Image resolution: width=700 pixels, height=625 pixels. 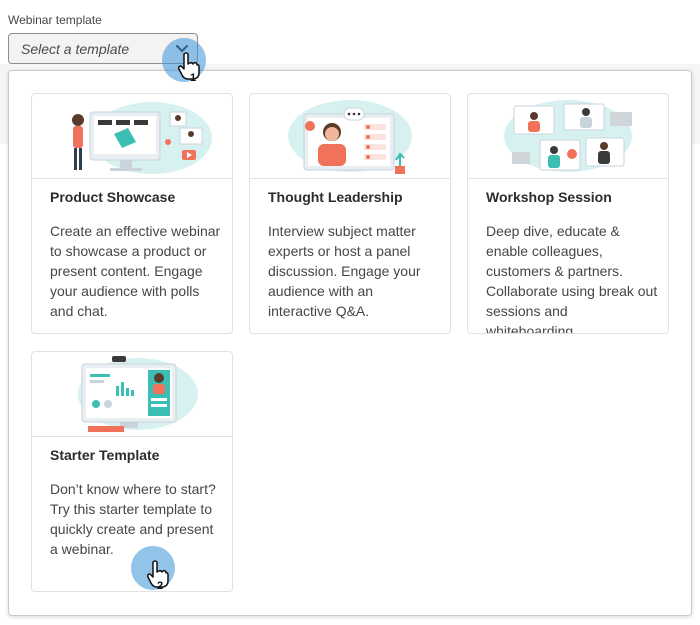 I want to click on webinar-template-label: Webinar template, so click(x=55, y=20).